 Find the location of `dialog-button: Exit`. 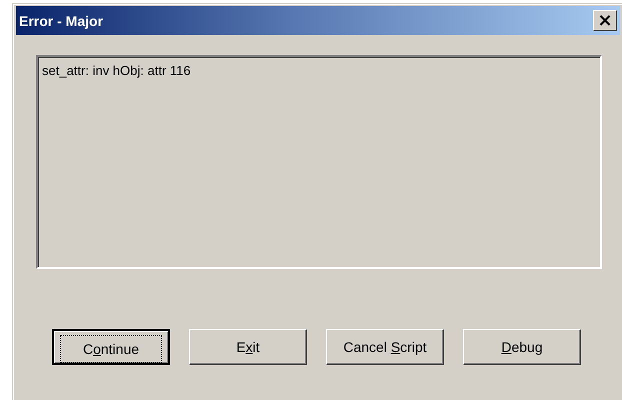

dialog-button: Exit is located at coordinates (248, 347).